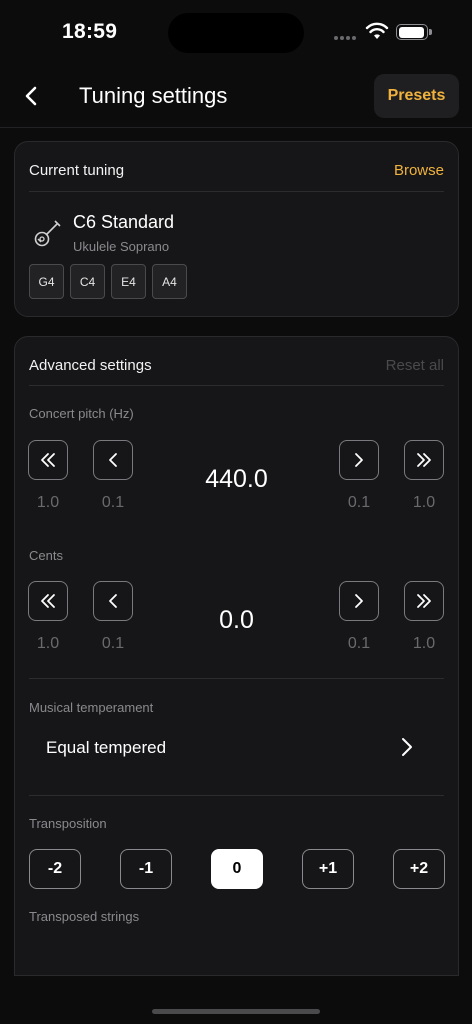  I want to click on pitch-increase-large-button, so click(424, 460).